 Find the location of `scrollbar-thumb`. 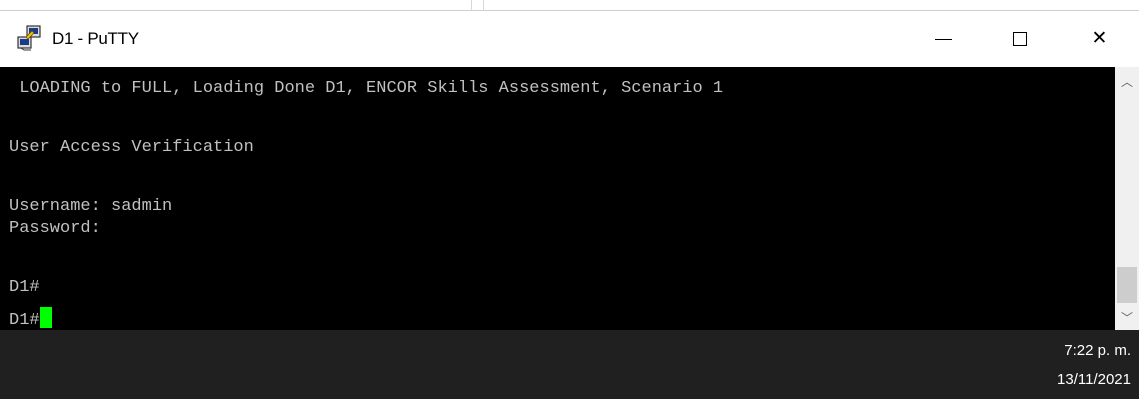

scrollbar-thumb is located at coordinates (1127, 285).